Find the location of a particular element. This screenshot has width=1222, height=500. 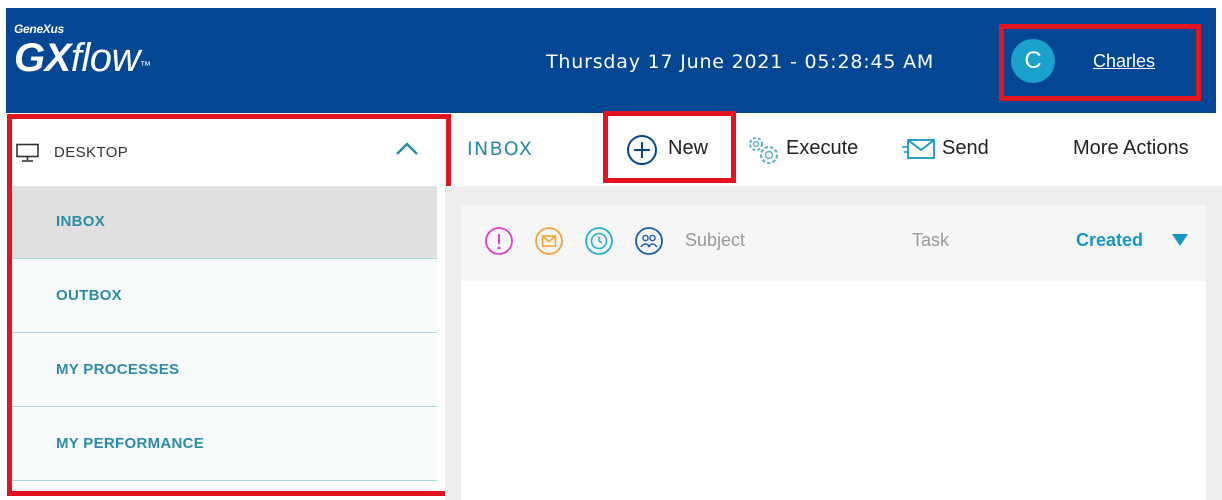

clock-icon is located at coordinates (599, 241).